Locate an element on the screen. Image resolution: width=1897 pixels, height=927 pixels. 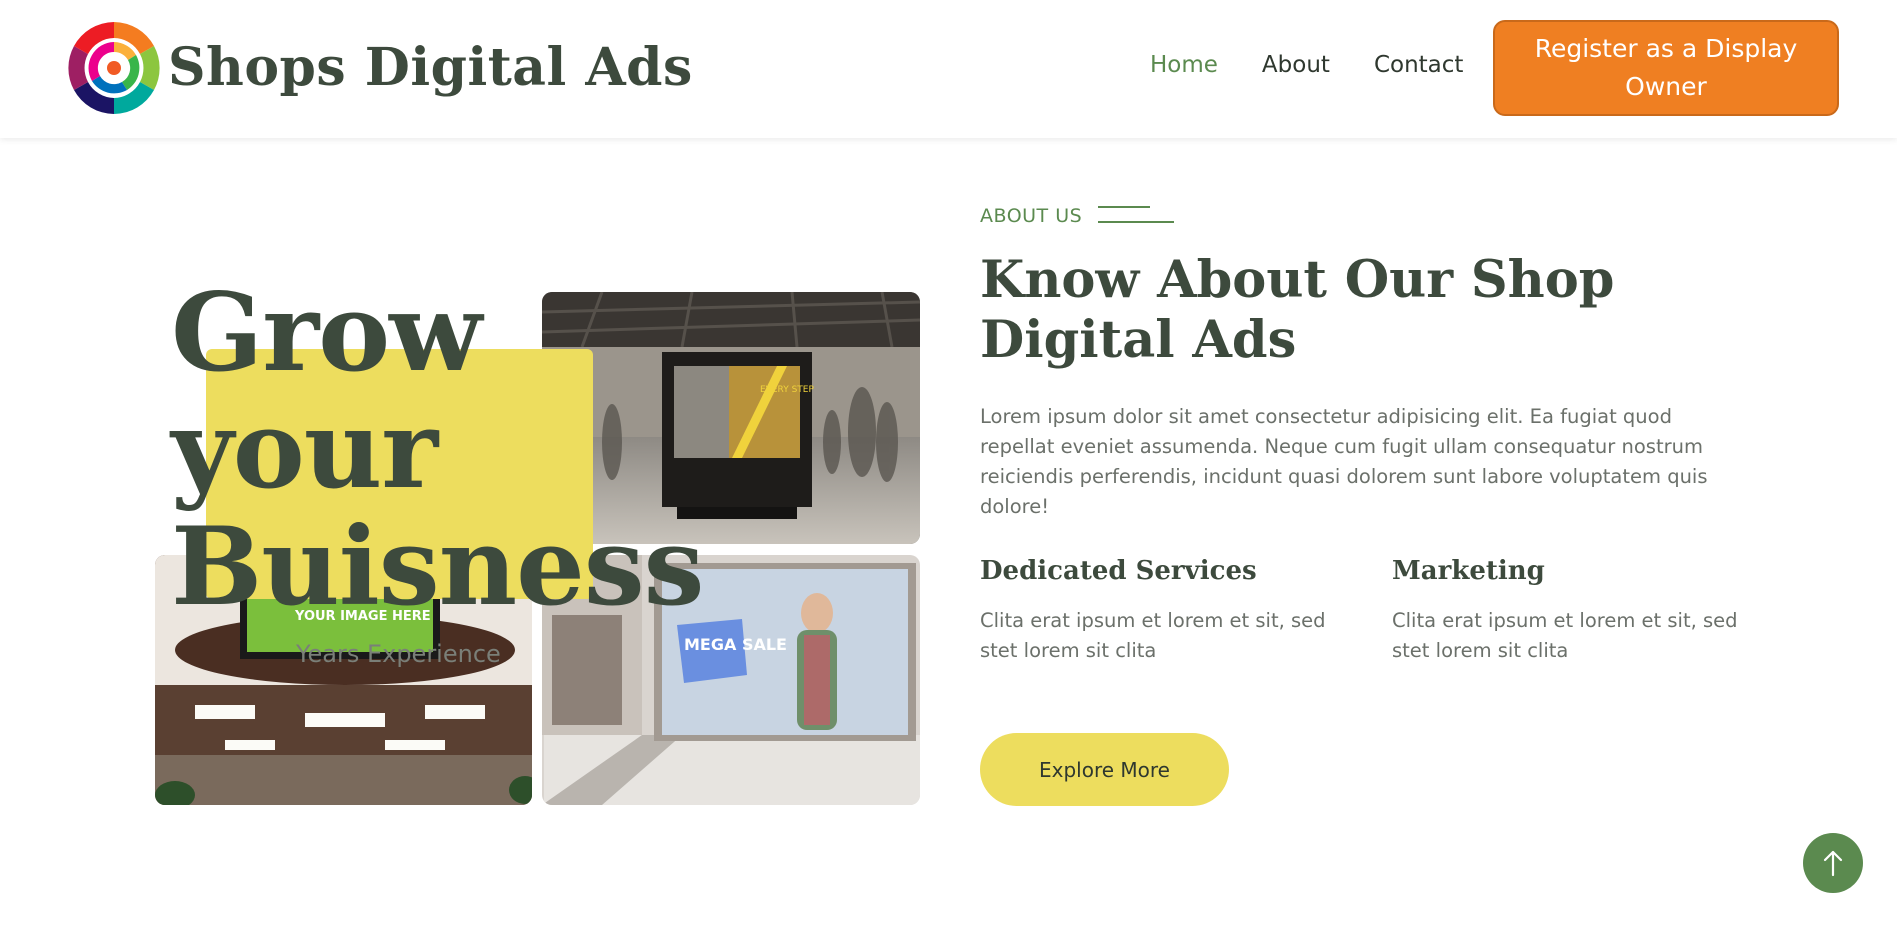
feature-title: Marketing is located at coordinates (1468, 571).